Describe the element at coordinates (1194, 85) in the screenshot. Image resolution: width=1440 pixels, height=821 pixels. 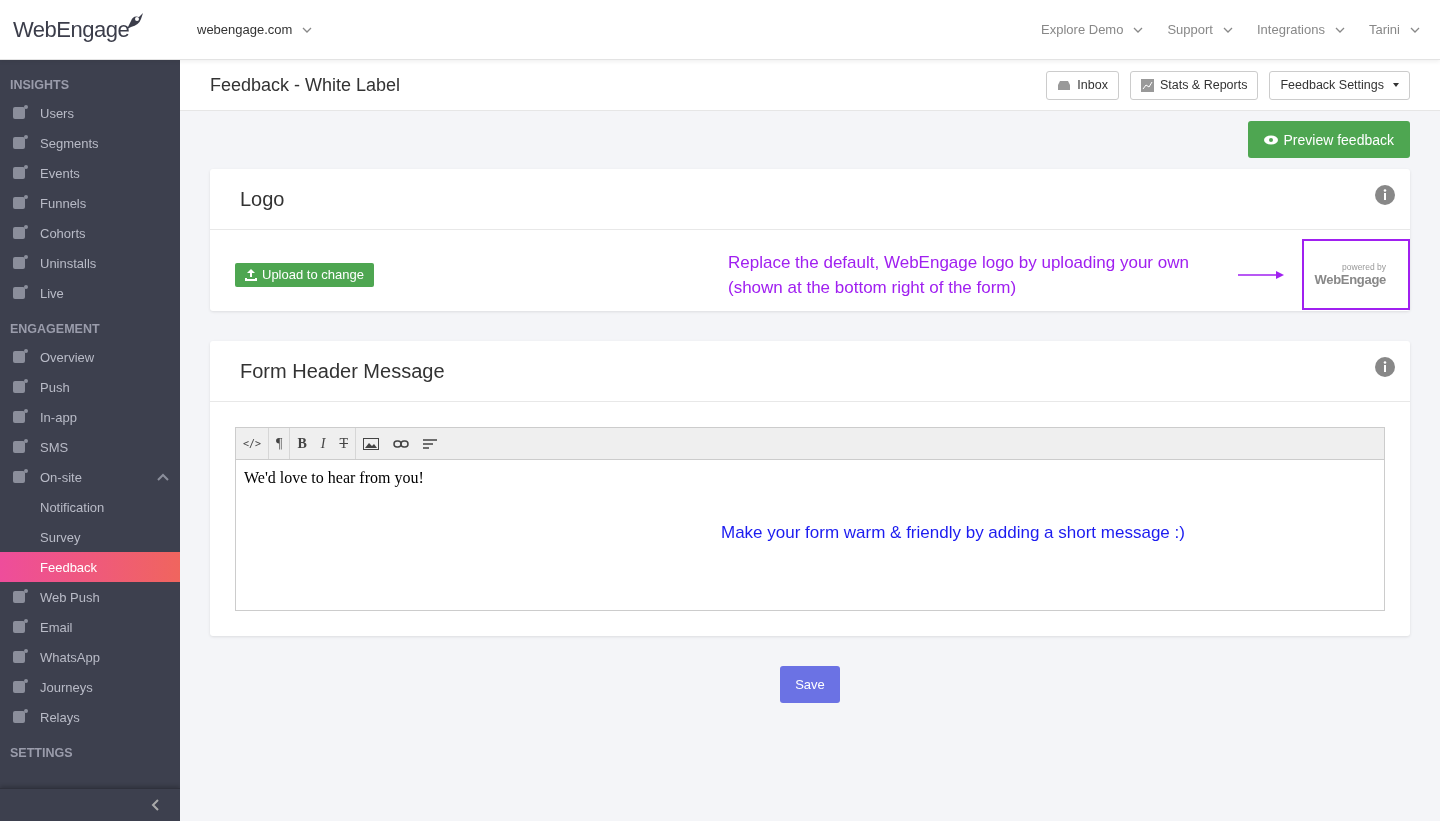
I see `action-button: Stats & Reports` at that location.